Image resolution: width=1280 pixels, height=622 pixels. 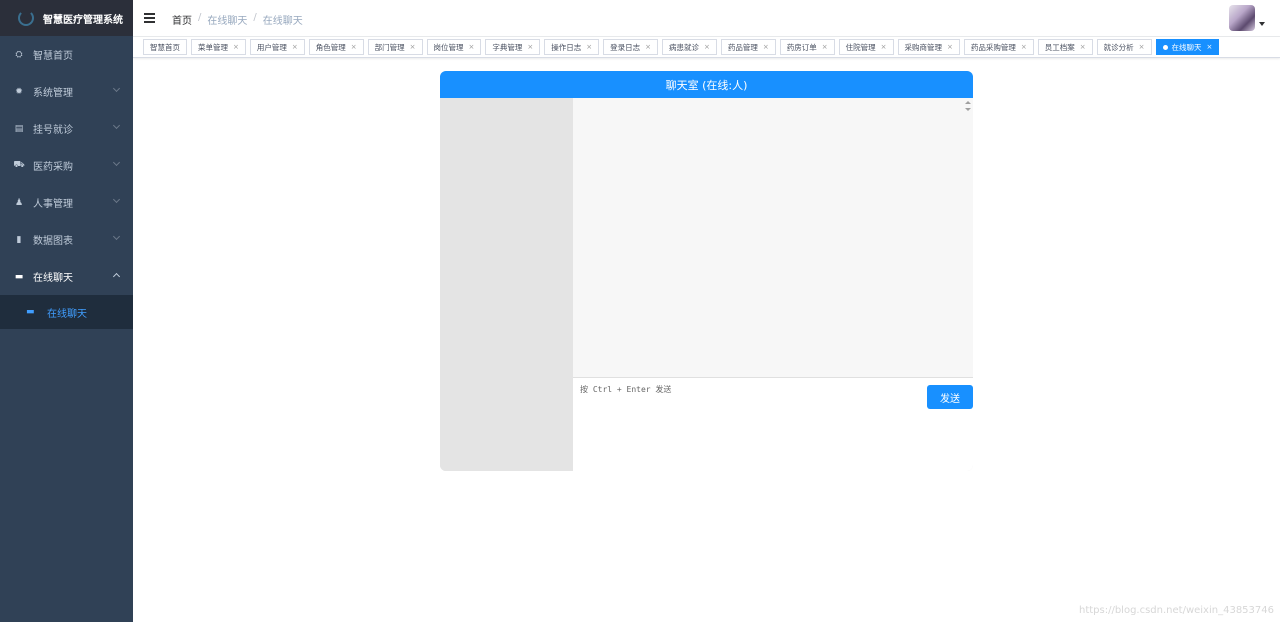 What do you see at coordinates (213, 47) in the screenshot?
I see `tag-label: 菜单管理` at bounding box center [213, 47].